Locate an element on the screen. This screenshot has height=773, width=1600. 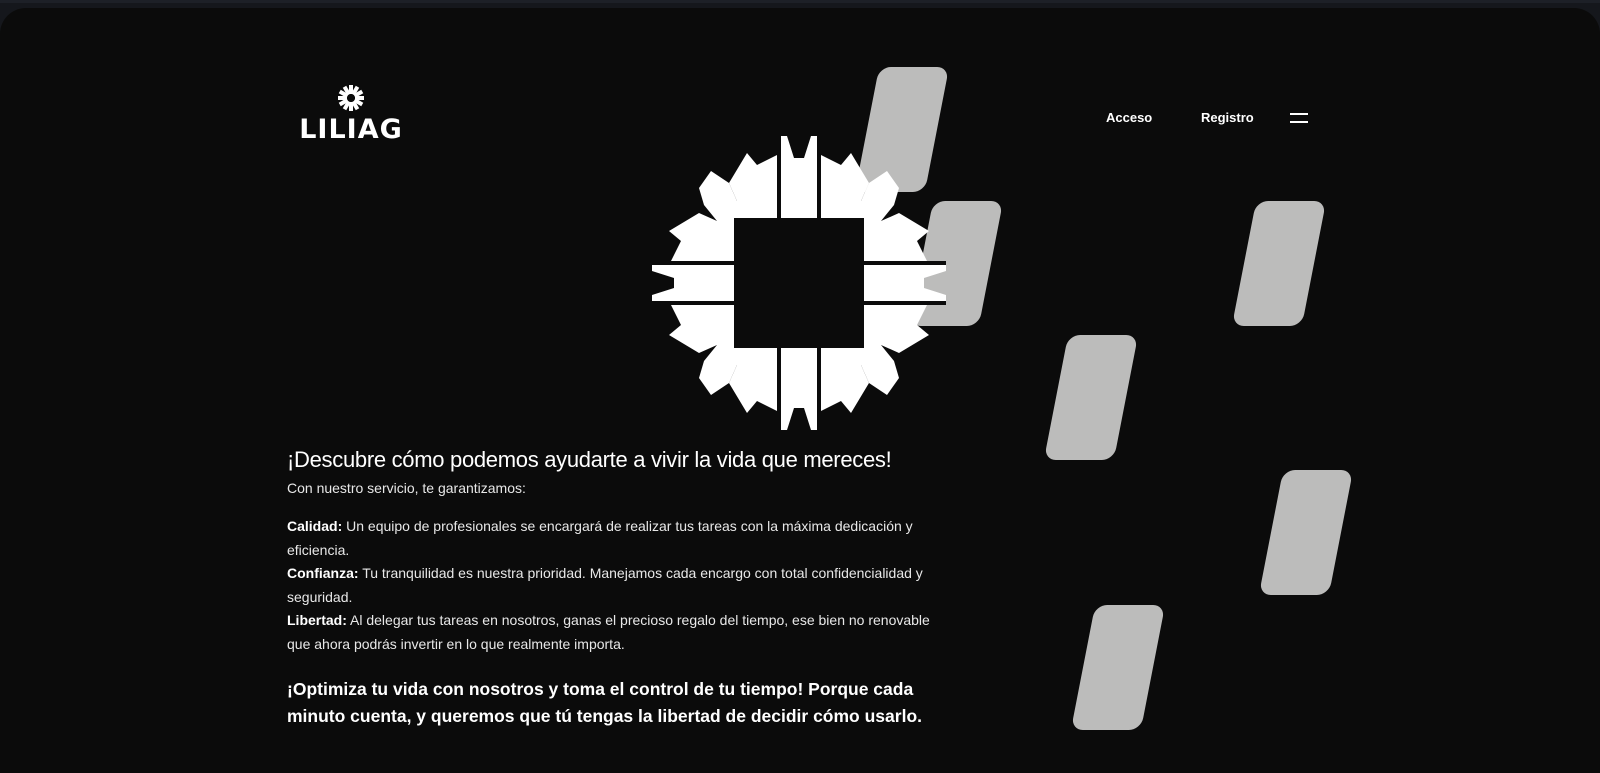
sun-gear-icon is located at coordinates (351, 98).